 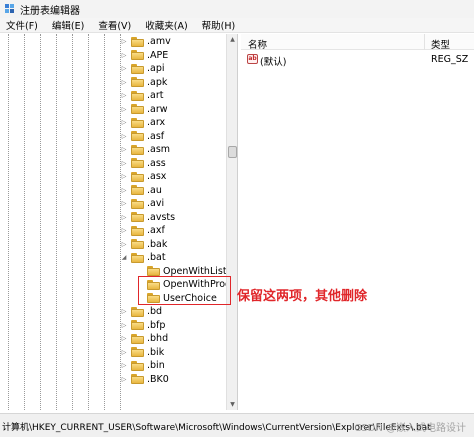 I want to click on tree-item: ▷ .avsts, so click(x=147, y=218).